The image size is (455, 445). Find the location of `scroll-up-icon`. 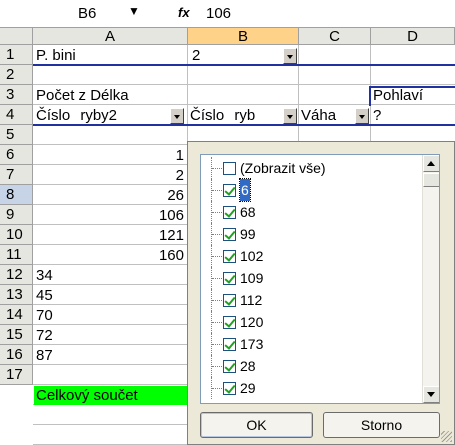

scroll-up-icon is located at coordinates (431, 163).